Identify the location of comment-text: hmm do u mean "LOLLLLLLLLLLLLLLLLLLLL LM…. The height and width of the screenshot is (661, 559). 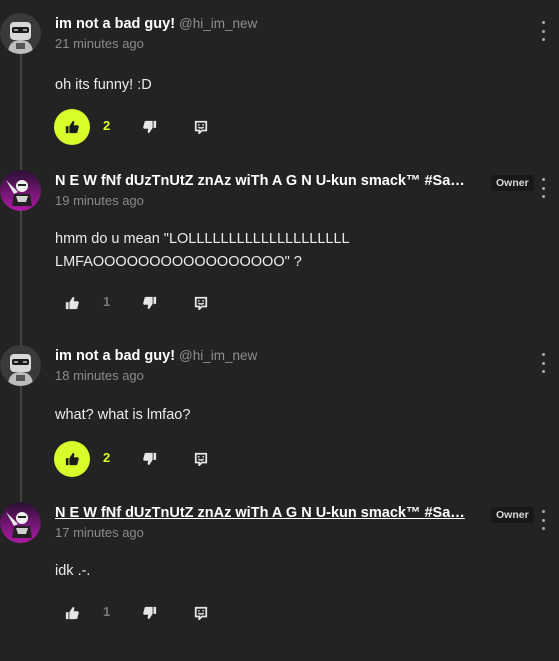
(202, 250).